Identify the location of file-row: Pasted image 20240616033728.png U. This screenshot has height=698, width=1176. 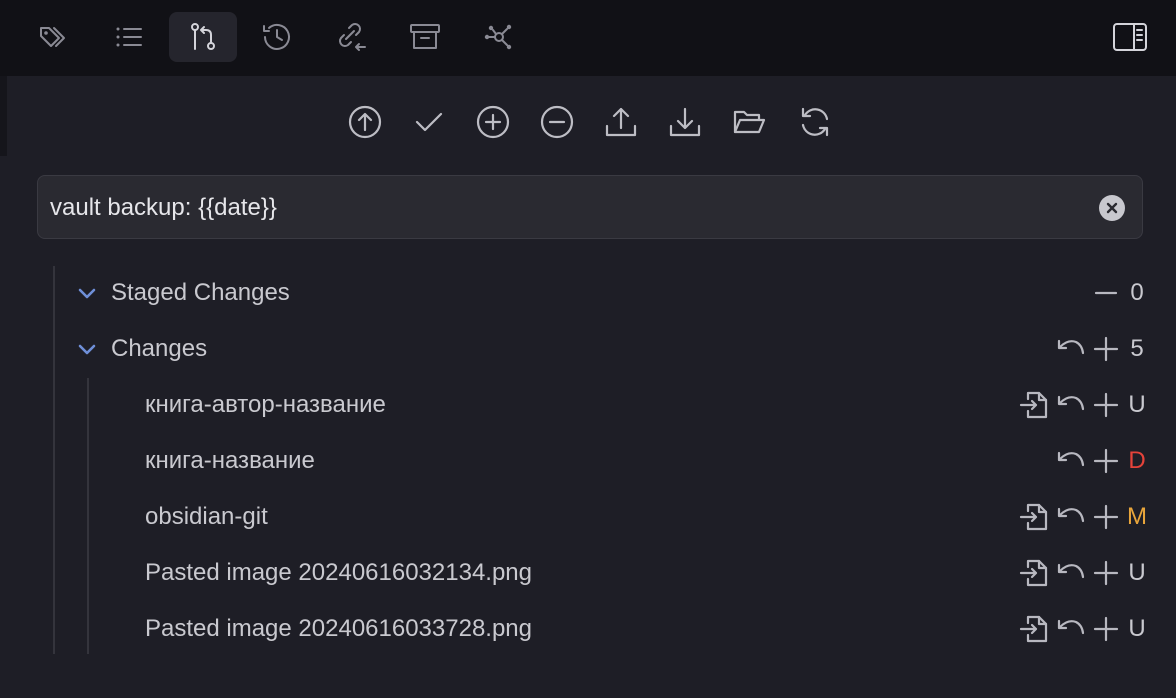
(605, 629).